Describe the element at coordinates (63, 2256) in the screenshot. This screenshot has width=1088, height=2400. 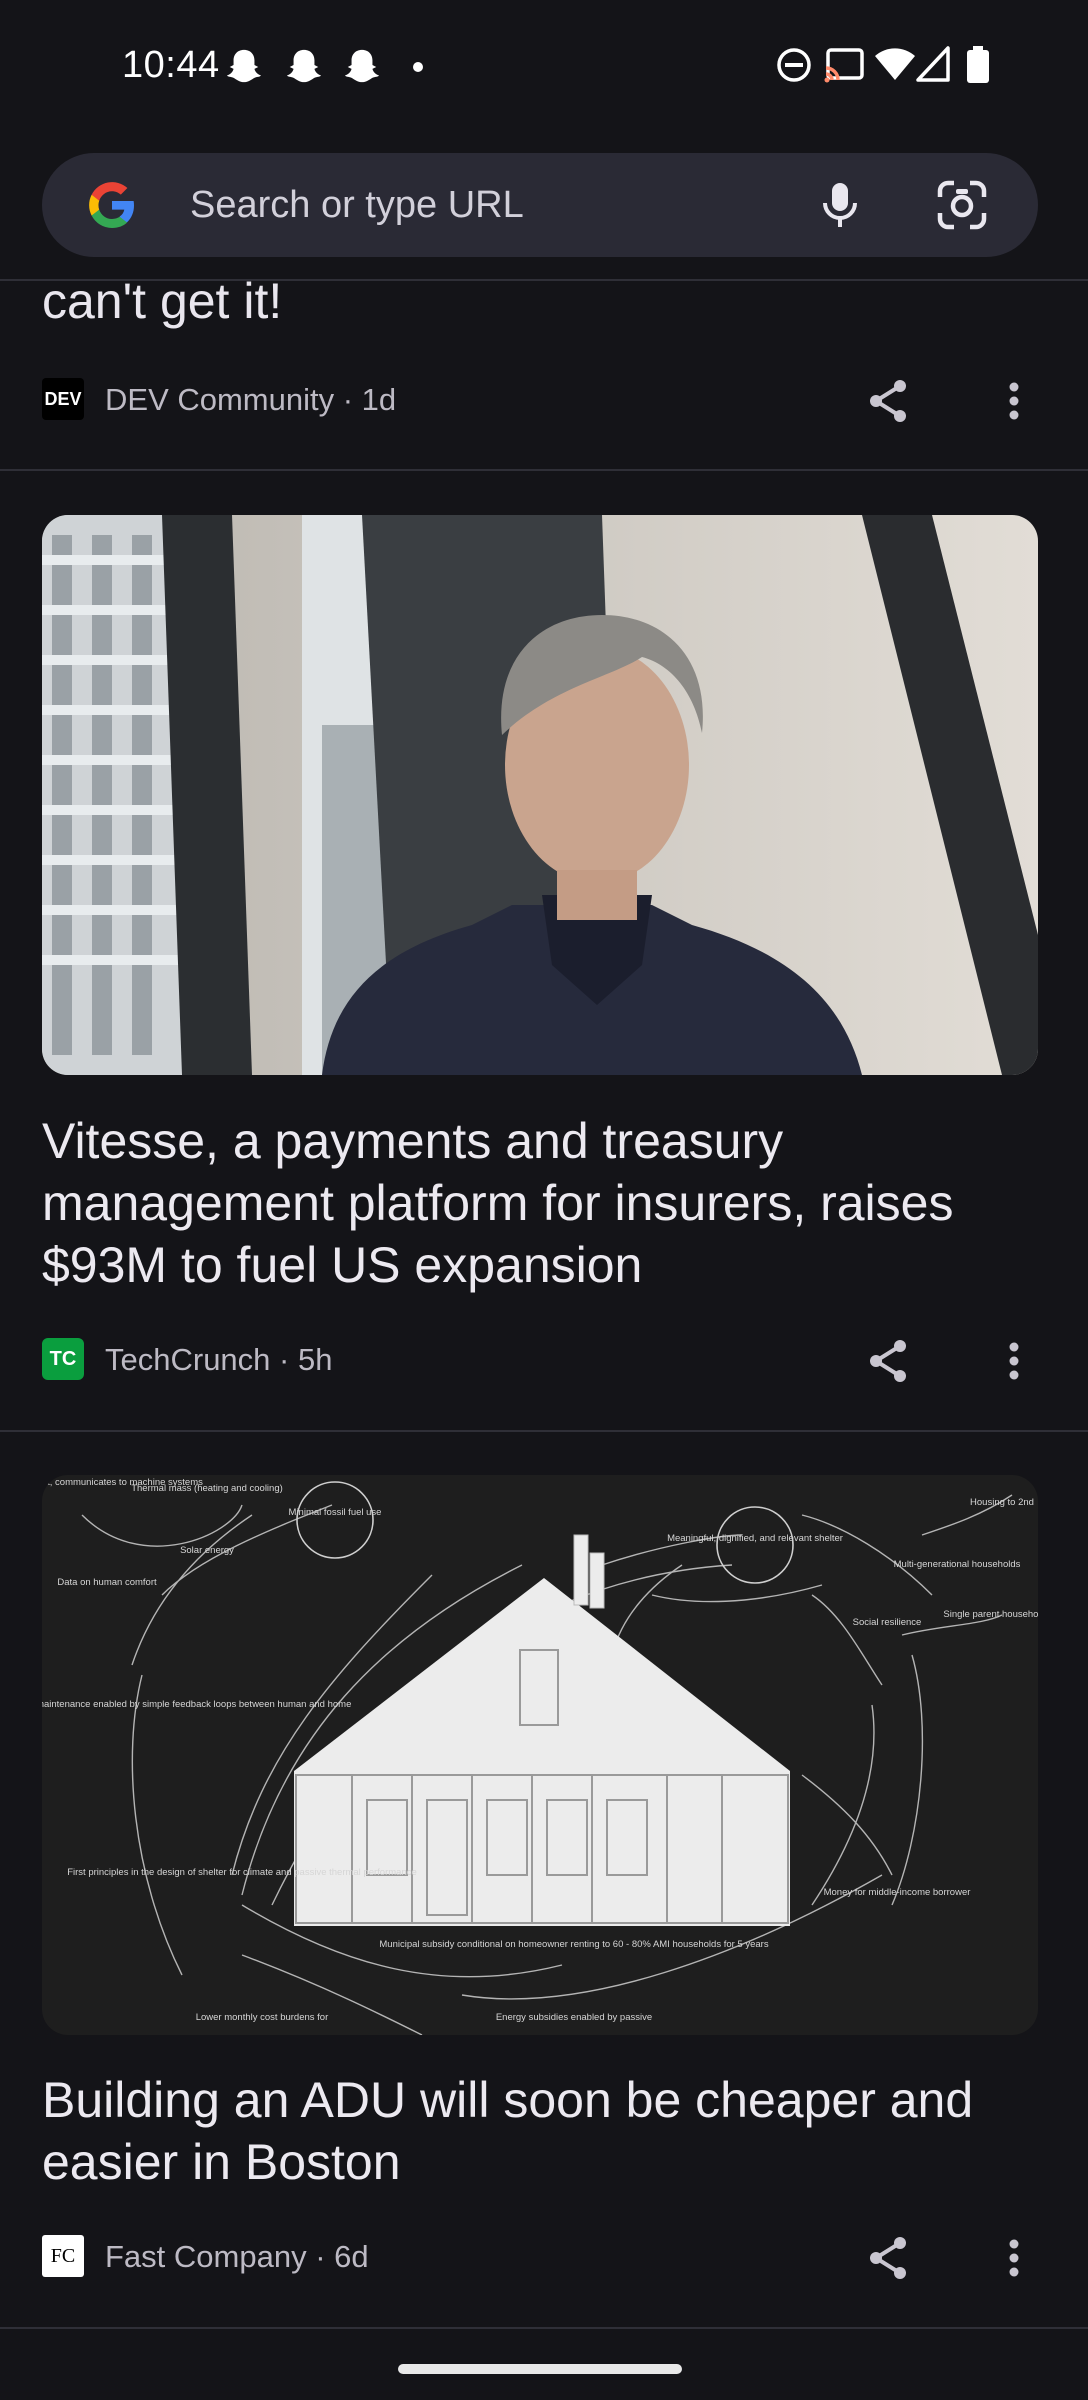
I see `fast-company-logo-icon: FC` at that location.